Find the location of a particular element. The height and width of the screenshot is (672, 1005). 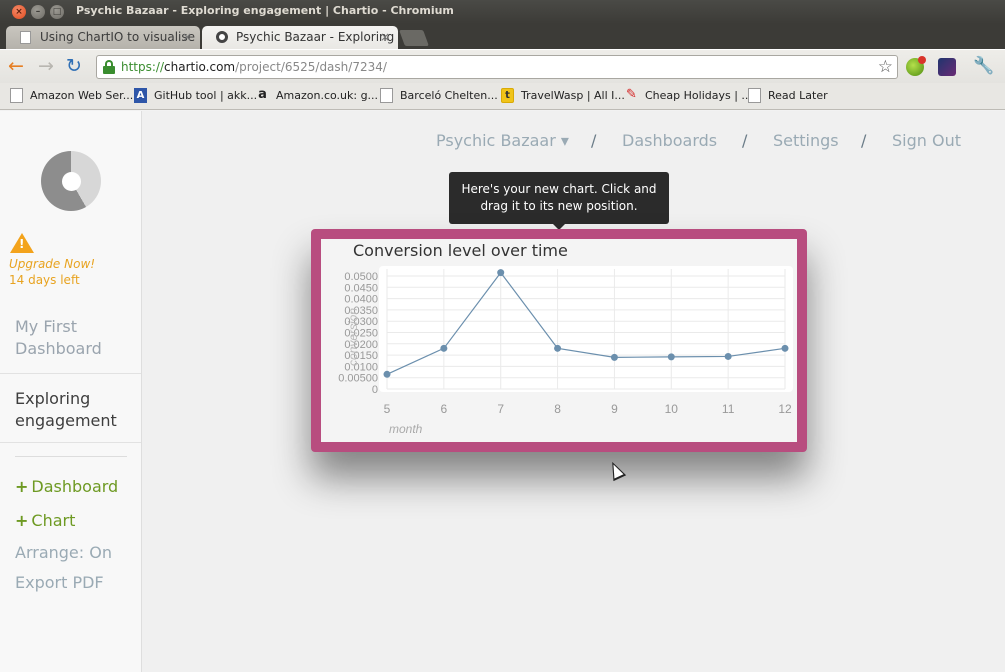

y-tick-label: 0.00500 is located at coordinates (358, 379).